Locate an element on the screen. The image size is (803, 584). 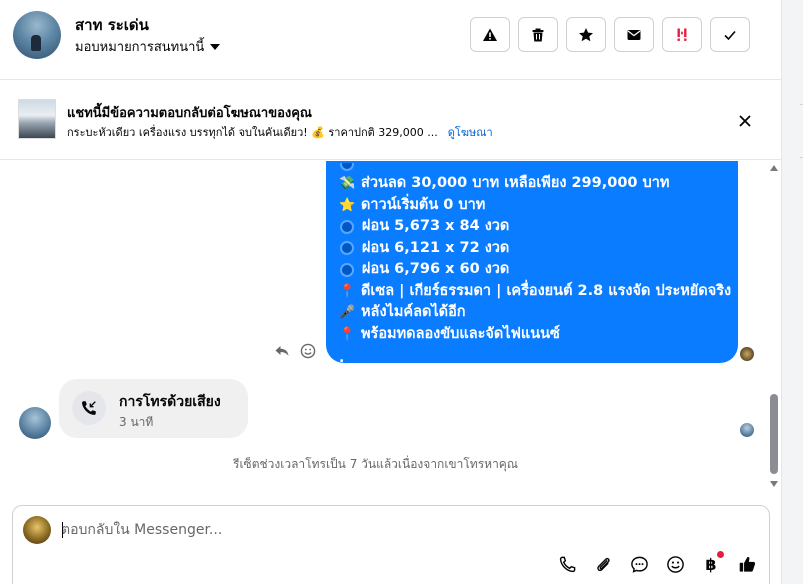
call-button is located at coordinates (567, 564).